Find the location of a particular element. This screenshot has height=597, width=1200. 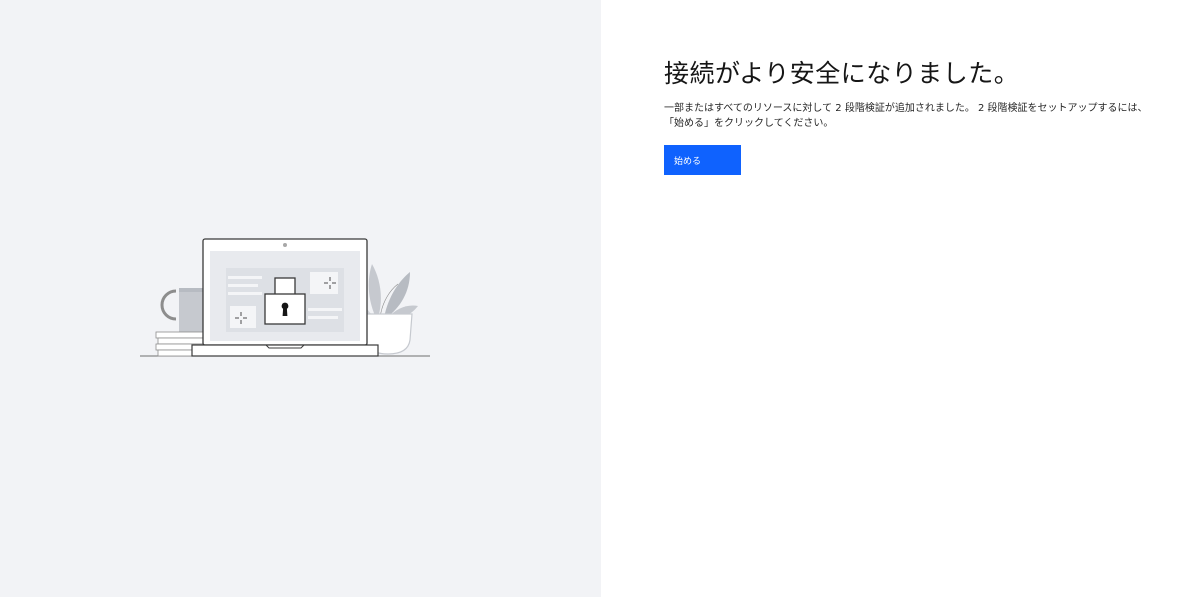

page-title: 接続がより安全になりました。 is located at coordinates (842, 73).